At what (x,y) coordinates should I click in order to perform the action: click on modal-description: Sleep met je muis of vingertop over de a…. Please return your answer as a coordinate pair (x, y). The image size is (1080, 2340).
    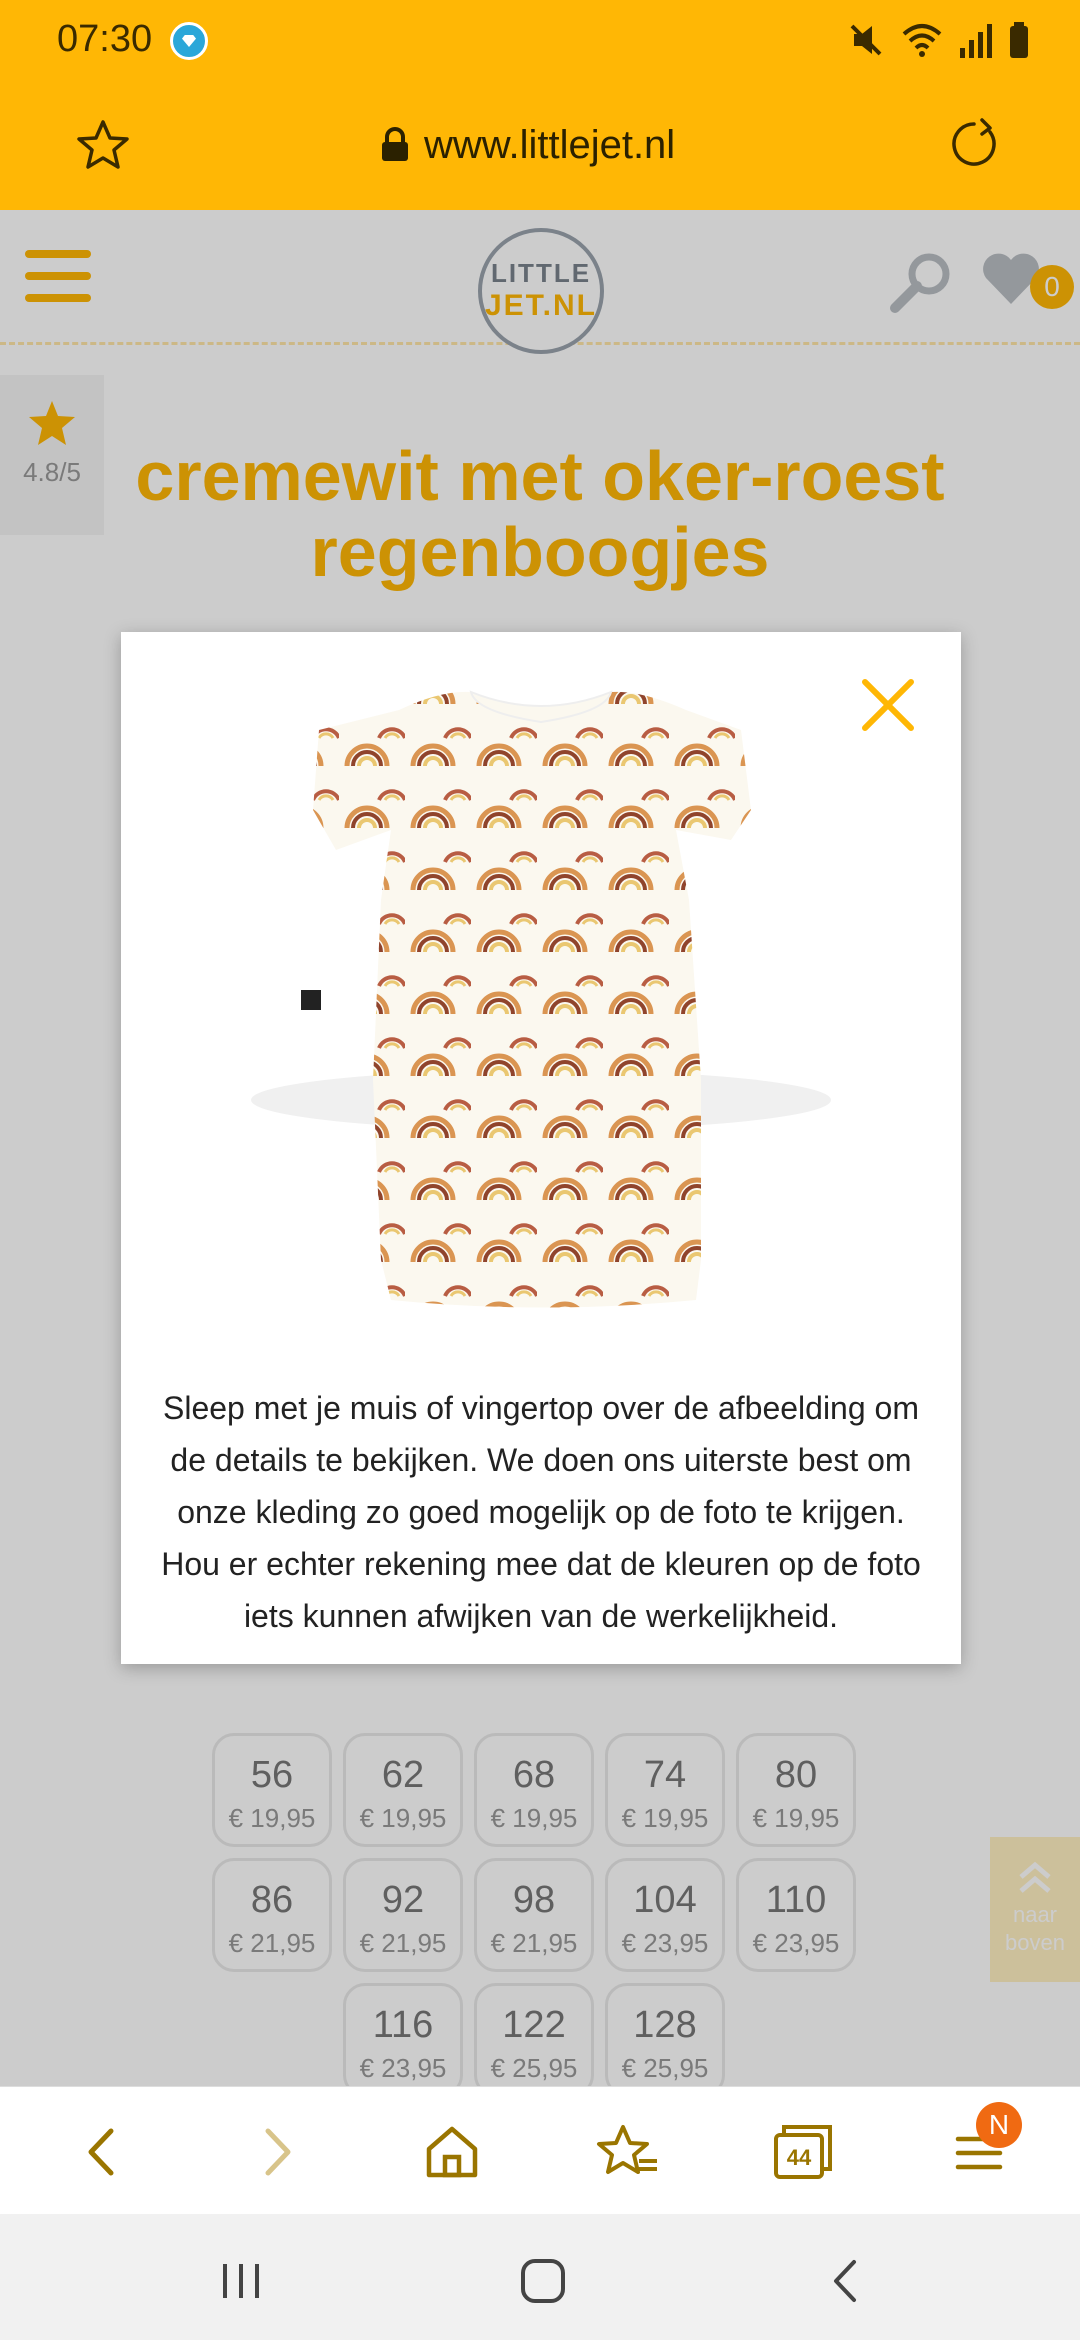
    Looking at the image, I should click on (541, 1512).